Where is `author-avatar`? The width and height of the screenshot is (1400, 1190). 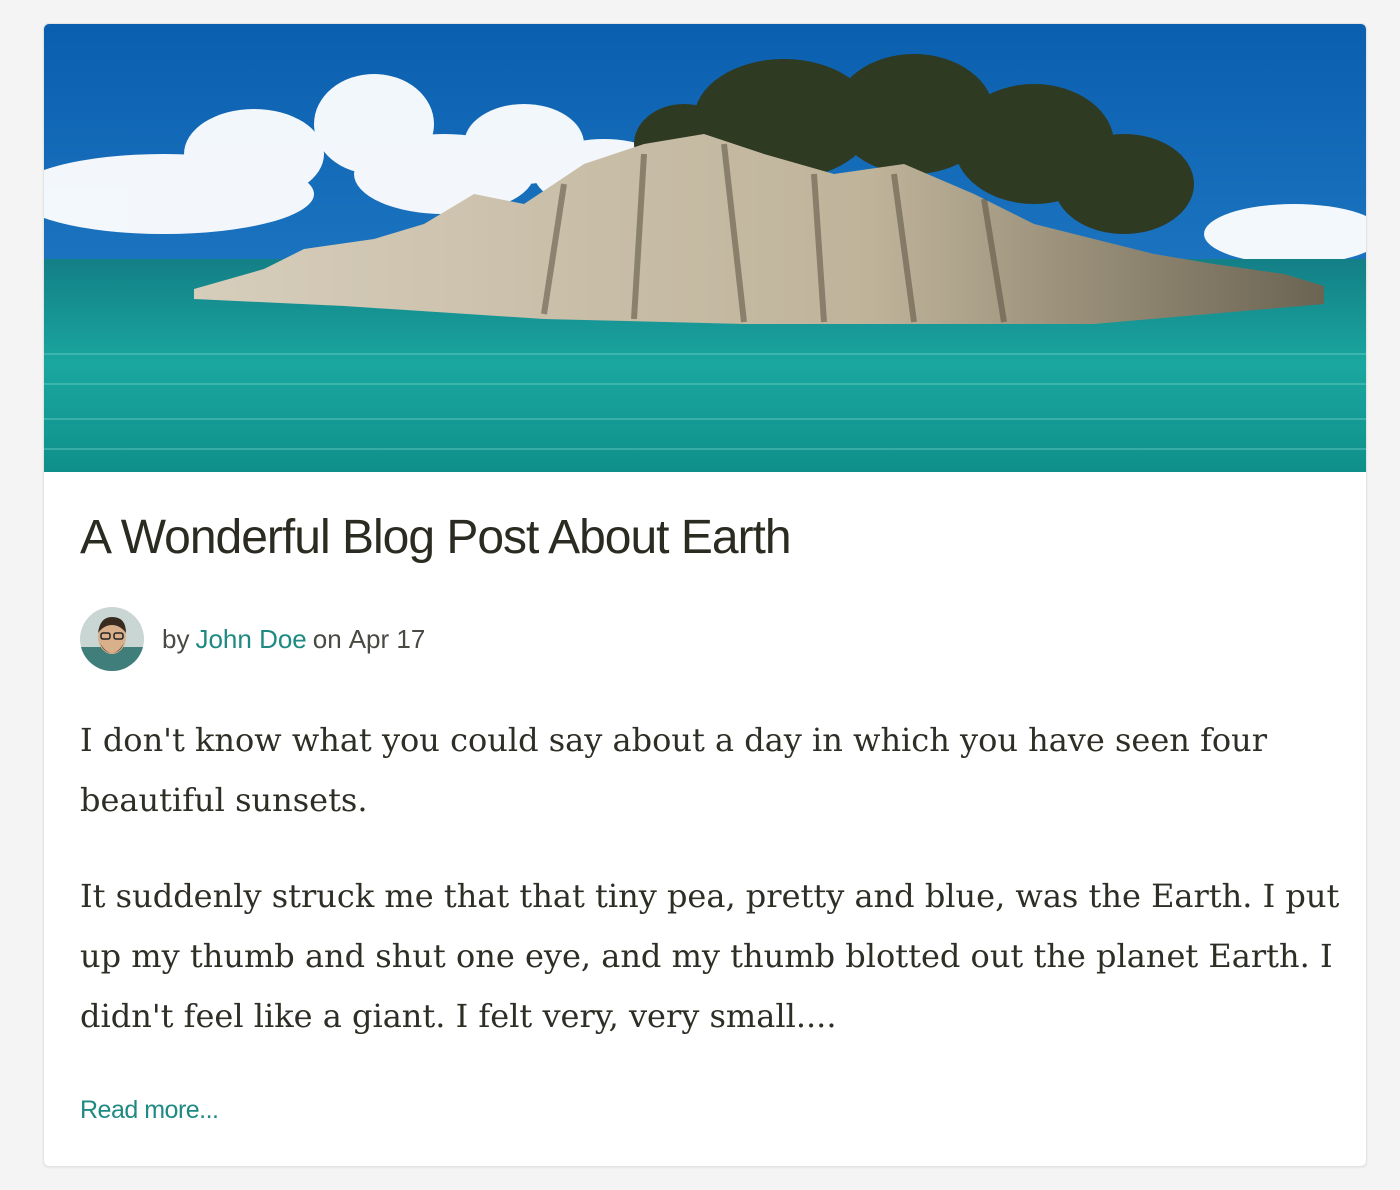 author-avatar is located at coordinates (112, 639).